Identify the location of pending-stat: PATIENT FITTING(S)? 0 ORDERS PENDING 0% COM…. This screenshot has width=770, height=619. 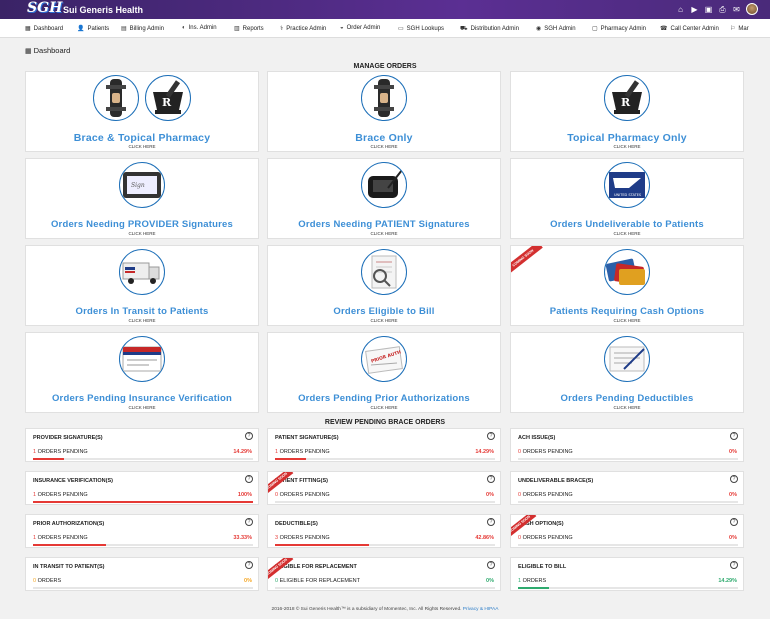
(384, 488).